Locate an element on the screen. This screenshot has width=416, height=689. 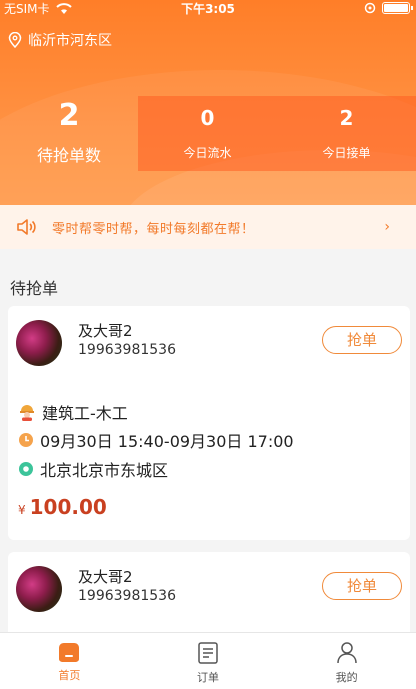
status-time: 下午3:05 is located at coordinates (208, 9).